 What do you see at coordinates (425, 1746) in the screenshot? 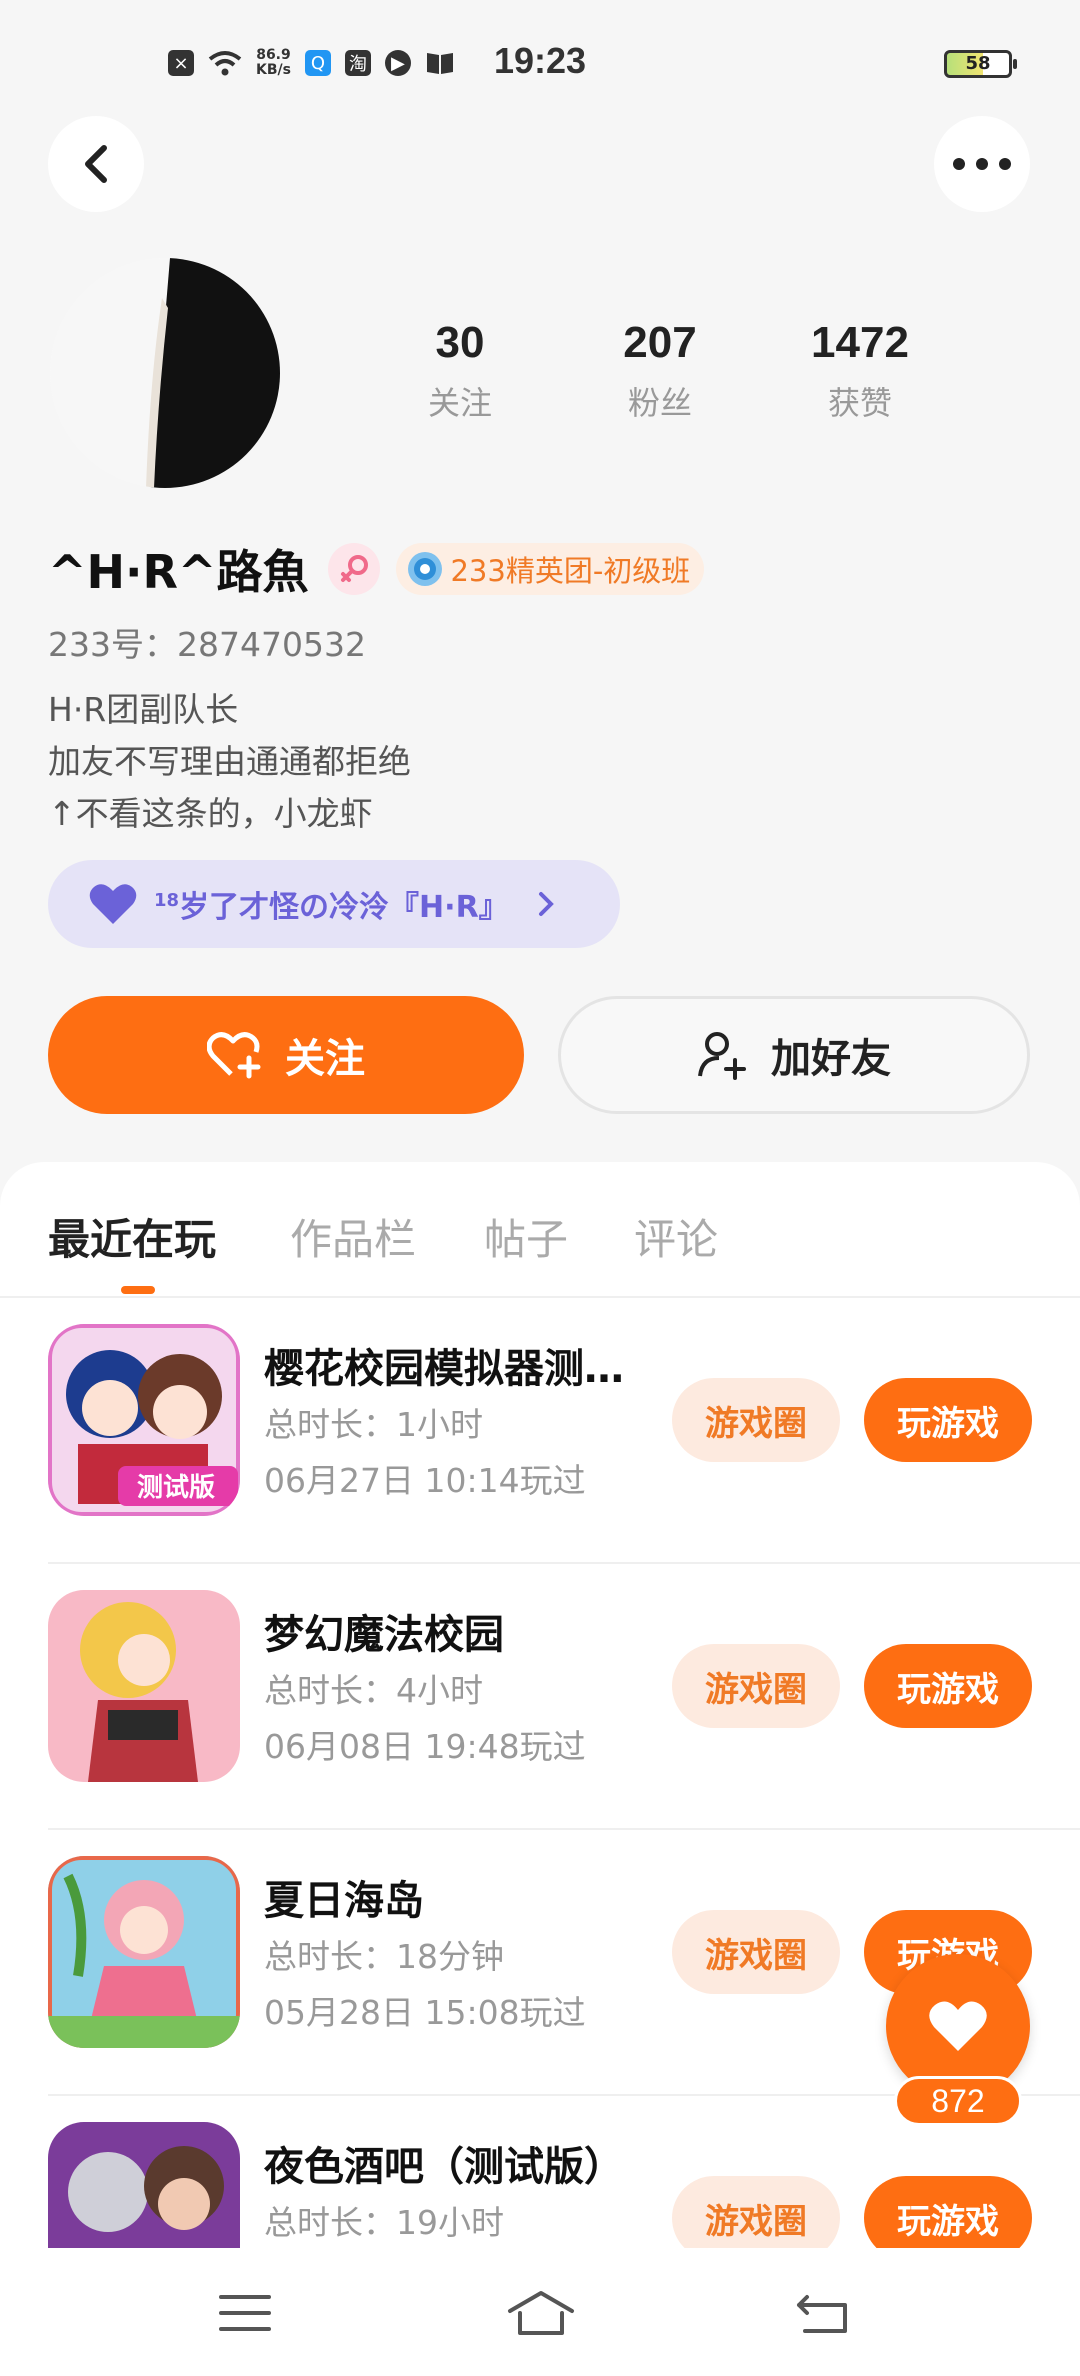
I see `game-last-played: 06月08日 19:48玩过` at bounding box center [425, 1746].